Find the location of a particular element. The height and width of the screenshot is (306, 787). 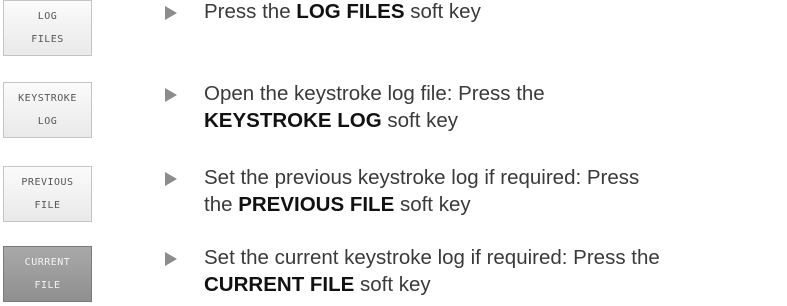

step-instruction: Press the LOG FILES soft key is located at coordinates (494, 12).